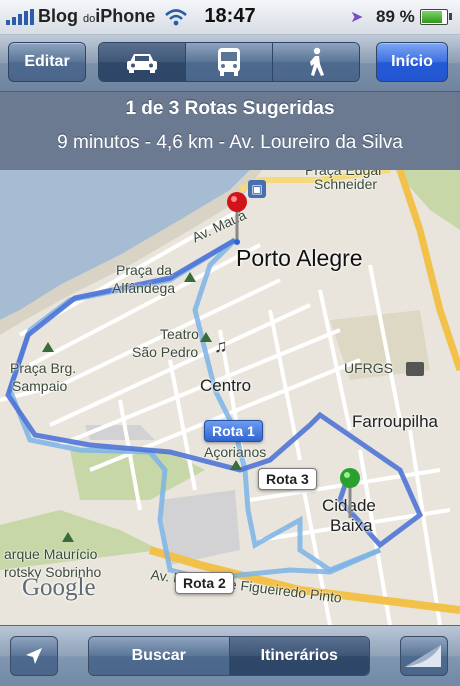  Describe the element at coordinates (412, 62) in the screenshot. I see `start-button: Início` at that location.